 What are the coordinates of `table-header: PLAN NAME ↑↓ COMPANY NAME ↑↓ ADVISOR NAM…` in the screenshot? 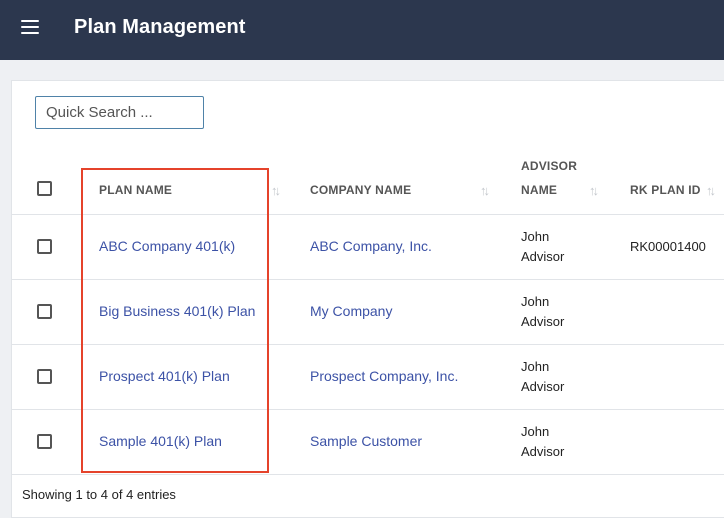 It's located at (368, 182).